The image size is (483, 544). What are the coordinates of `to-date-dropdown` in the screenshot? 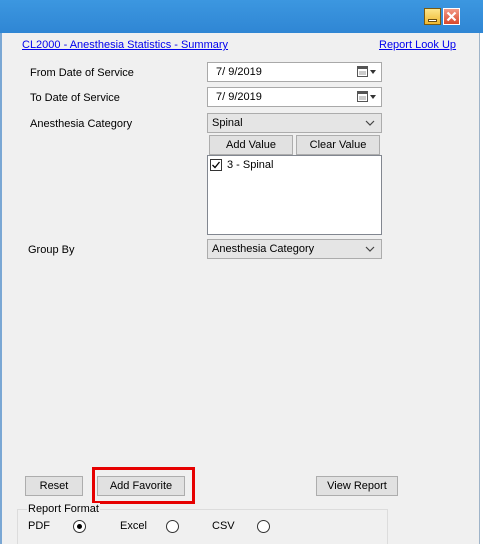 It's located at (366, 96).